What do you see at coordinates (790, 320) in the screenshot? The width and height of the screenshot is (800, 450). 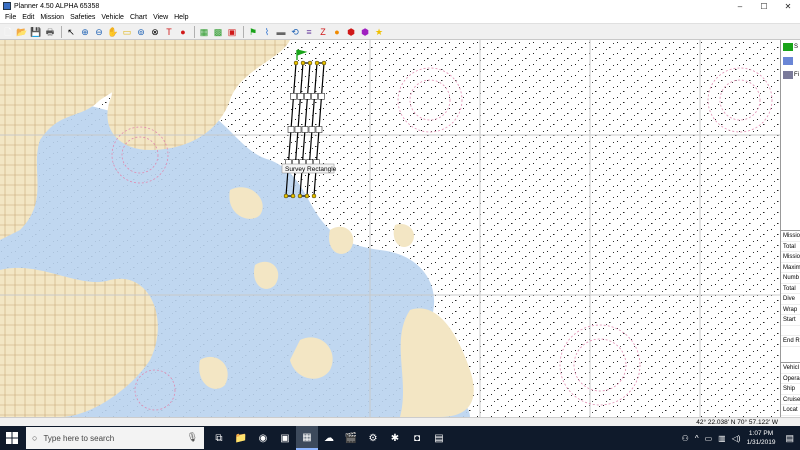 I see `property-row: Start` at bounding box center [790, 320].